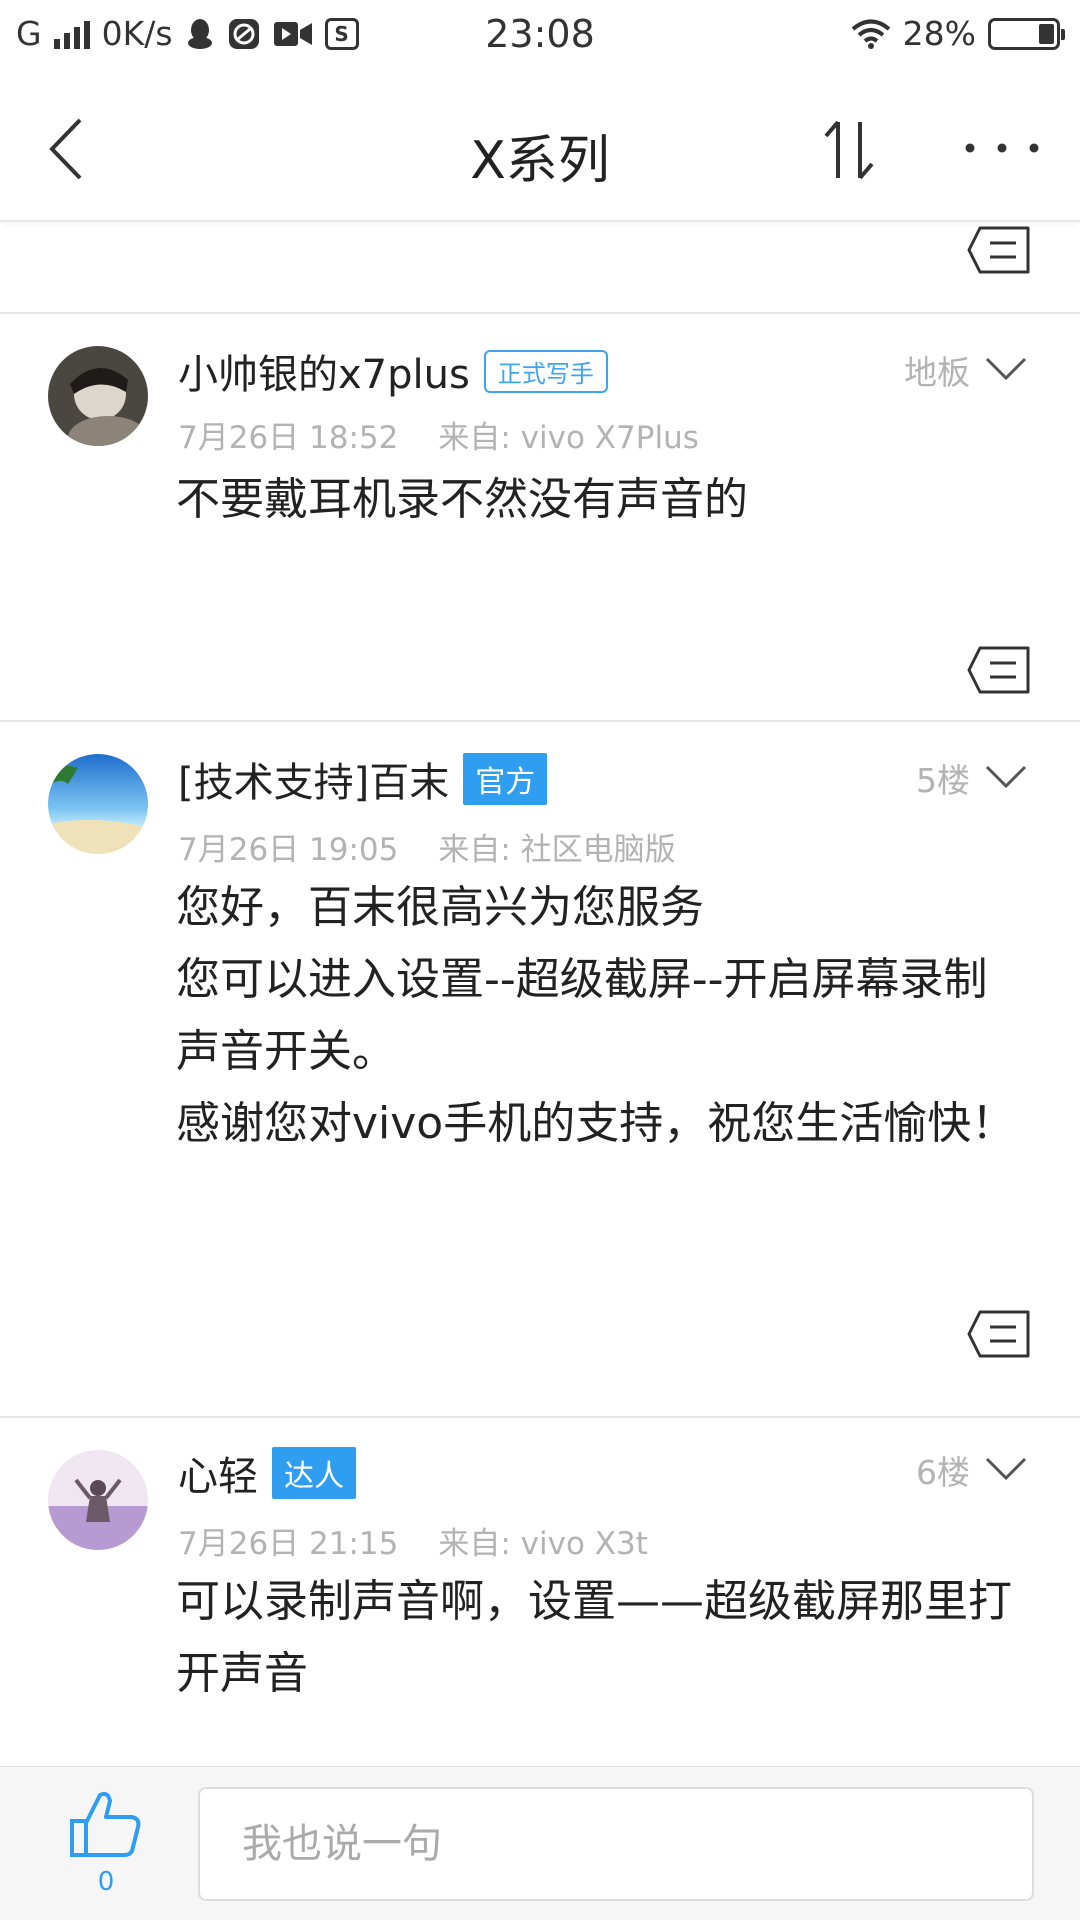 This screenshot has width=1080, height=1920. Describe the element at coordinates (462, 499) in the screenshot. I see `content-line: 不要戴耳机录不然没有声音的` at that location.